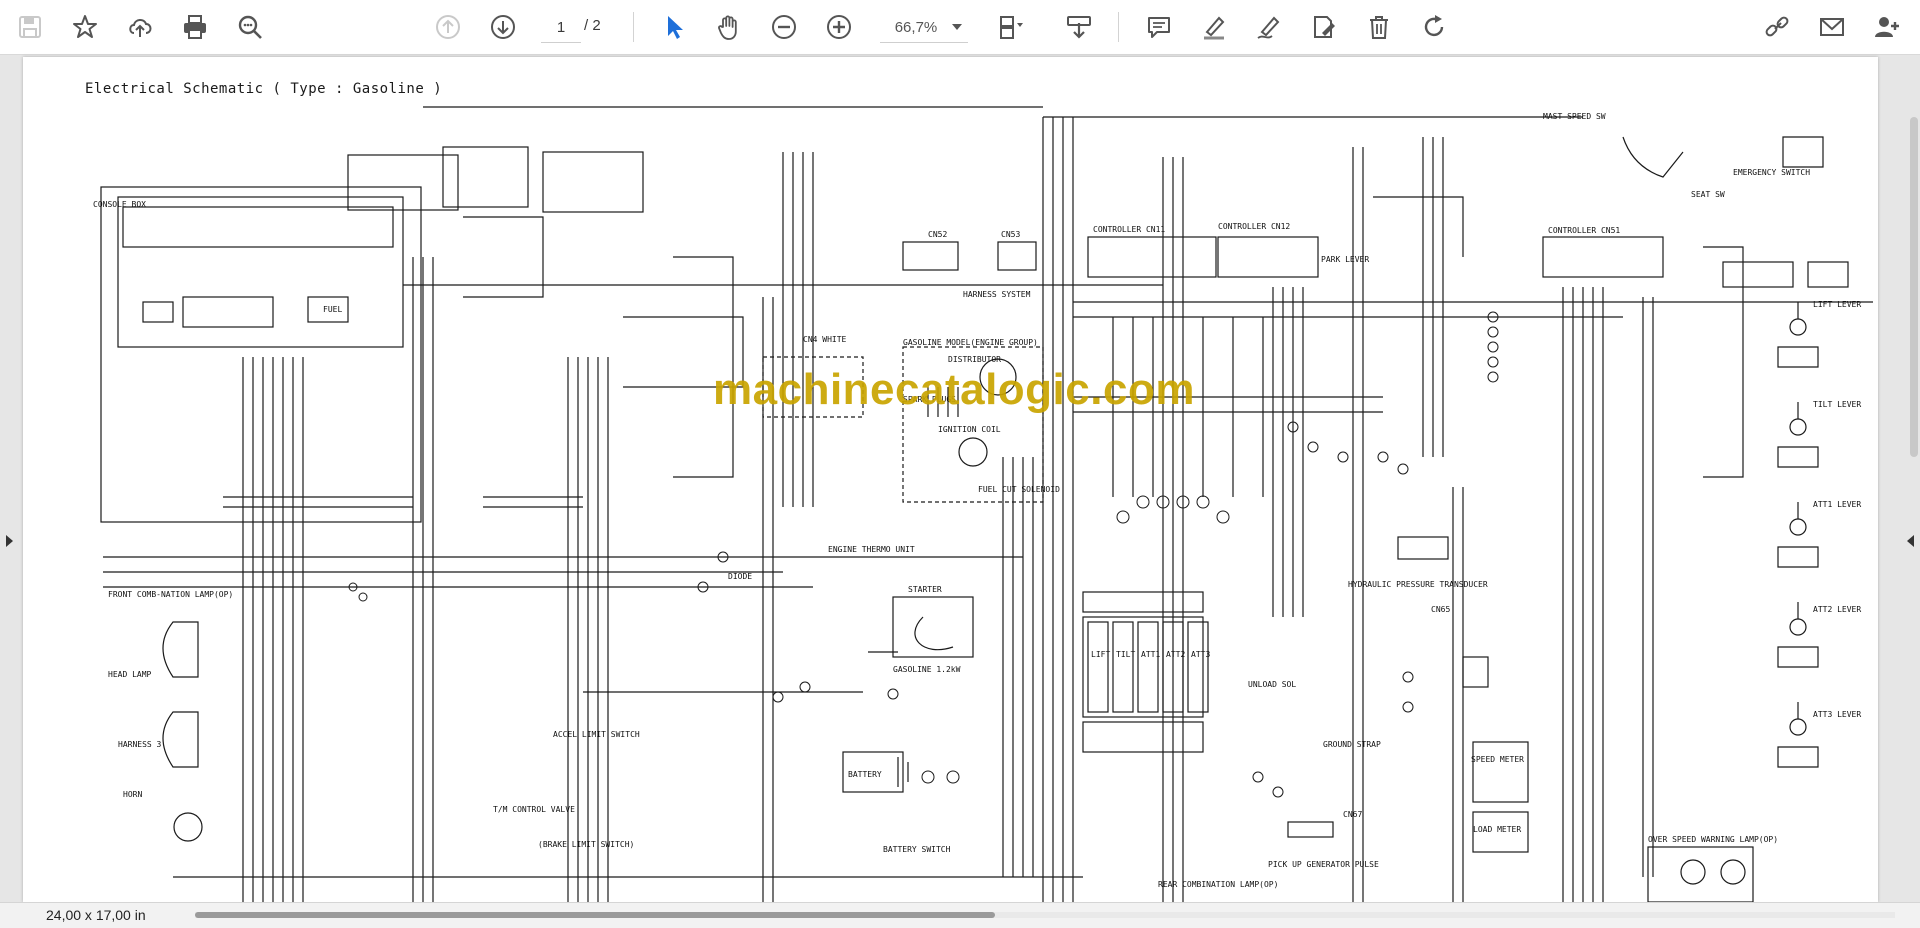 This screenshot has height=928, width=1920. What do you see at coordinates (839, 27) in the screenshot?
I see `zoom-in-icon` at bounding box center [839, 27].